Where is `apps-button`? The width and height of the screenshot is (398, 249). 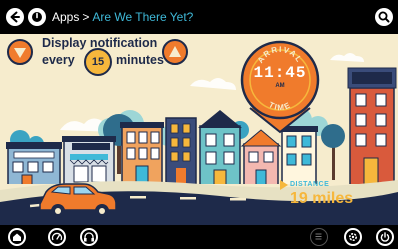 apps-button is located at coordinates (37, 17).